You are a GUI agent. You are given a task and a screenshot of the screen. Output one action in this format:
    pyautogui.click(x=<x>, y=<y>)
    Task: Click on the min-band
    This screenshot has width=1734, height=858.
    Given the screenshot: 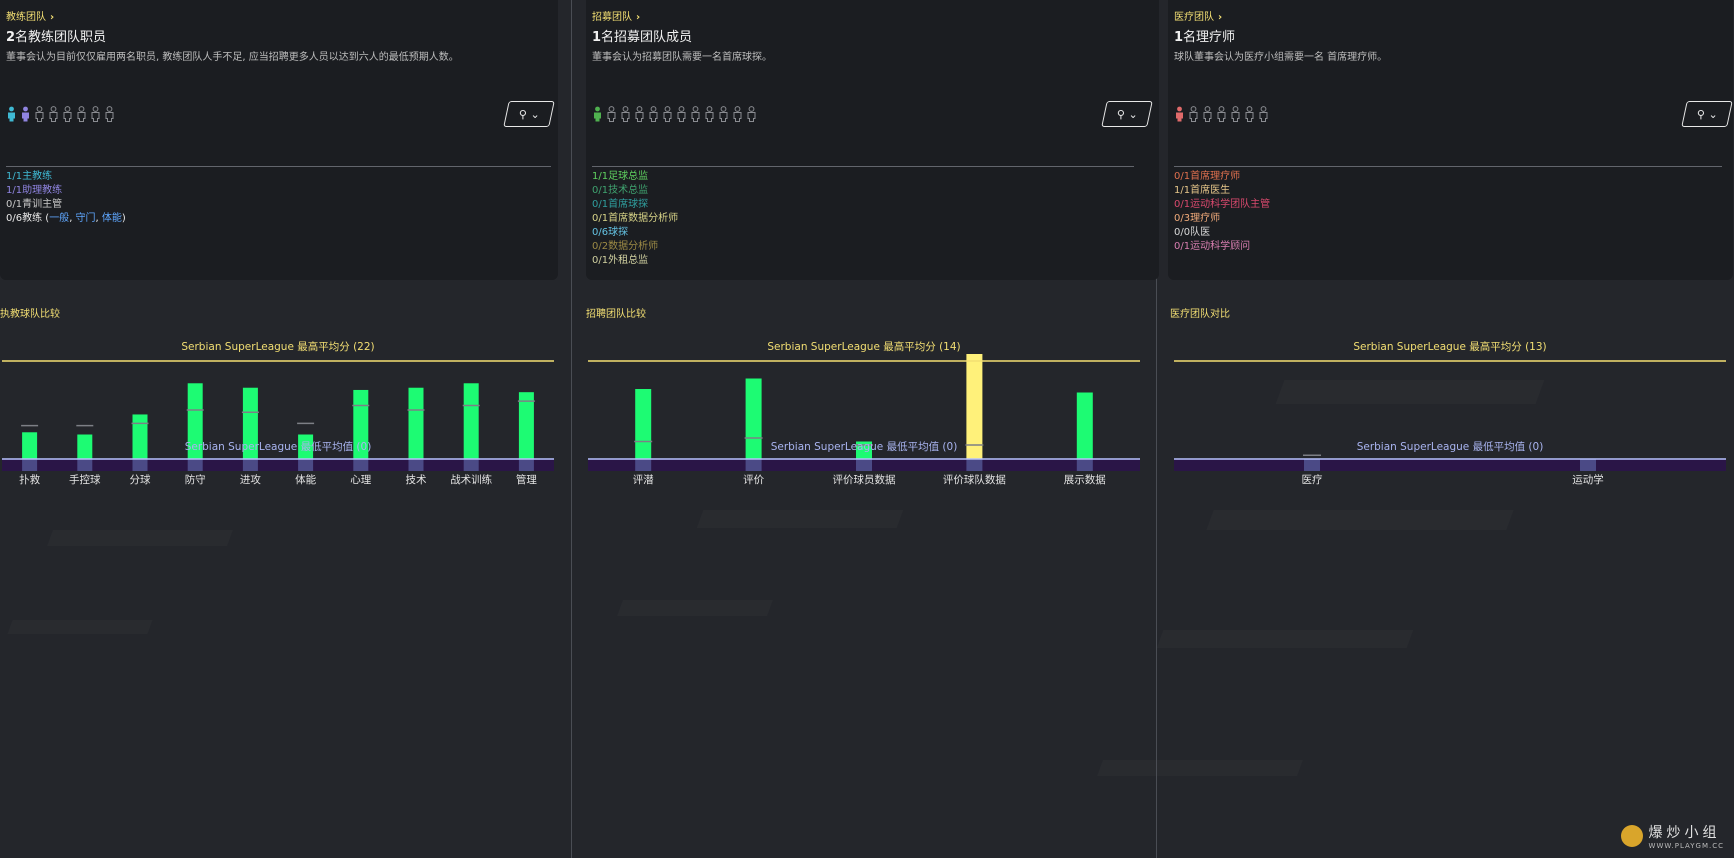 What is the action you would take?
    pyautogui.click(x=1450, y=465)
    